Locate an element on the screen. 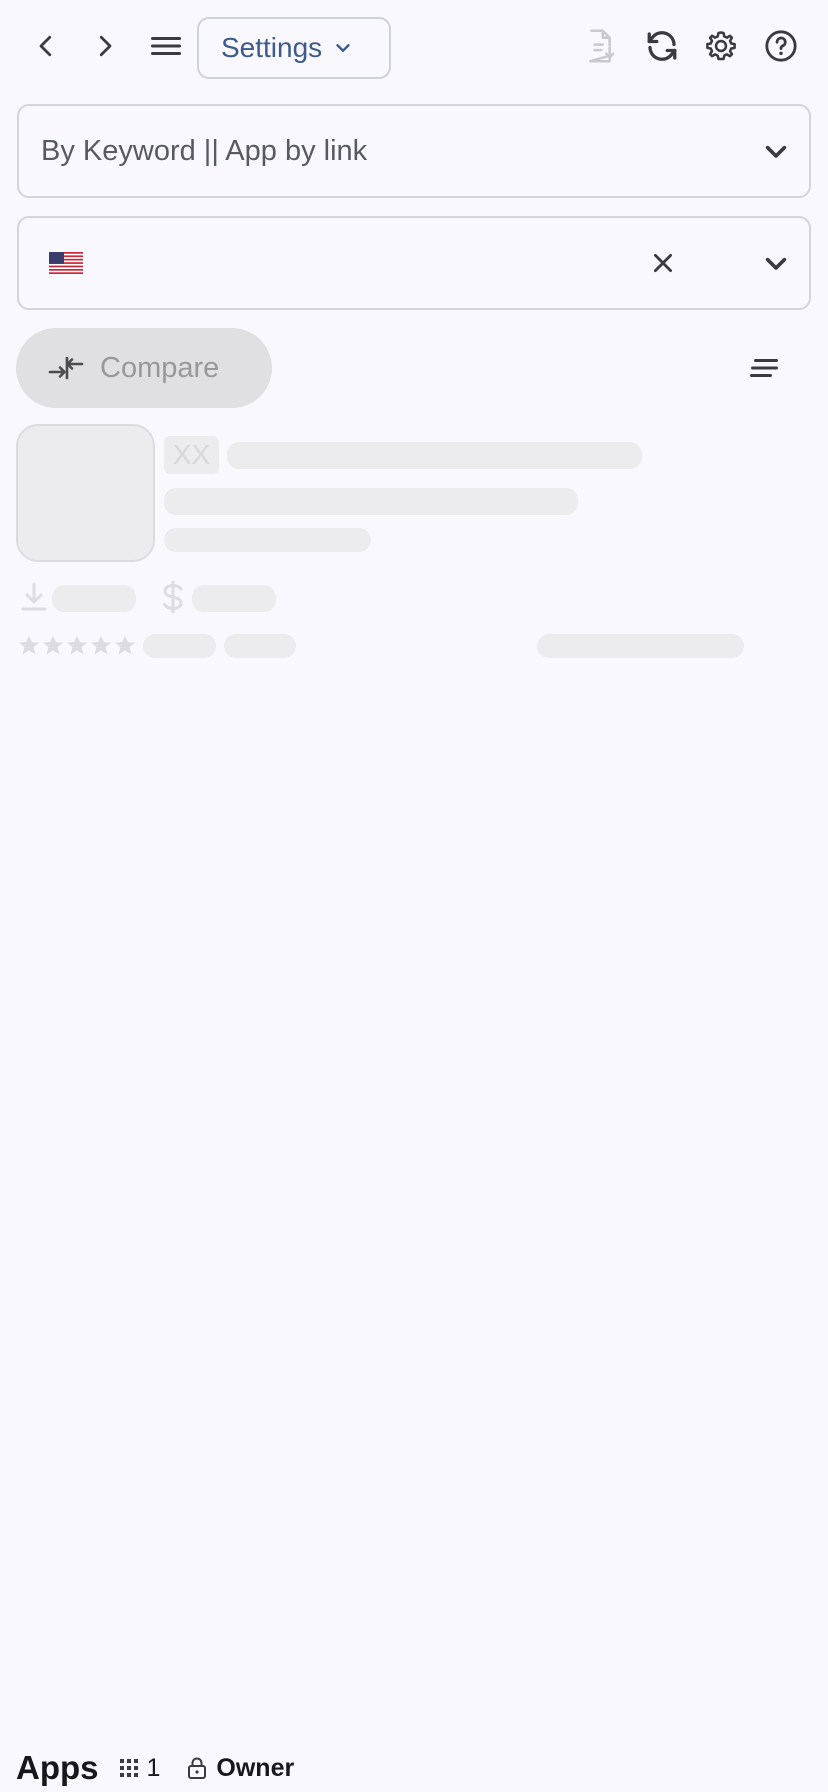 This screenshot has width=828, height=1792. footer-bar: Apps 1 Owner is located at coordinates (155, 1768).